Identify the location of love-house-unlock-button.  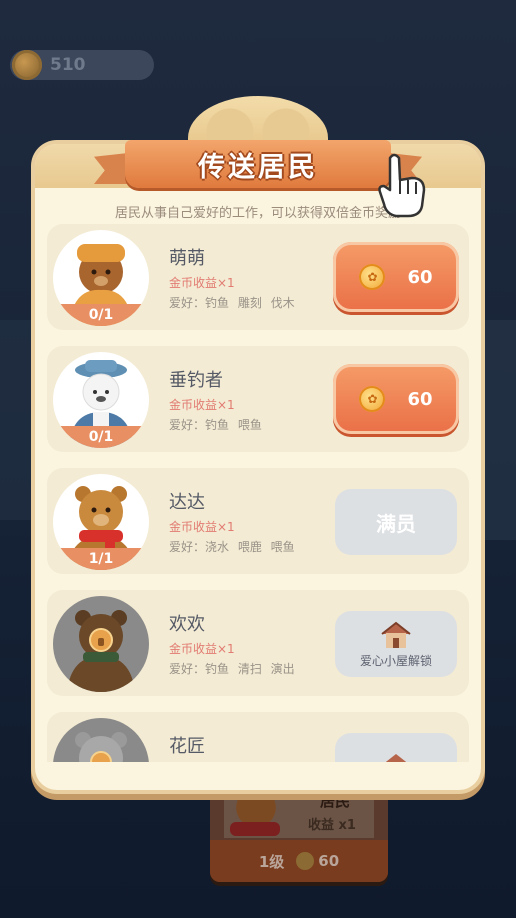
(396, 747).